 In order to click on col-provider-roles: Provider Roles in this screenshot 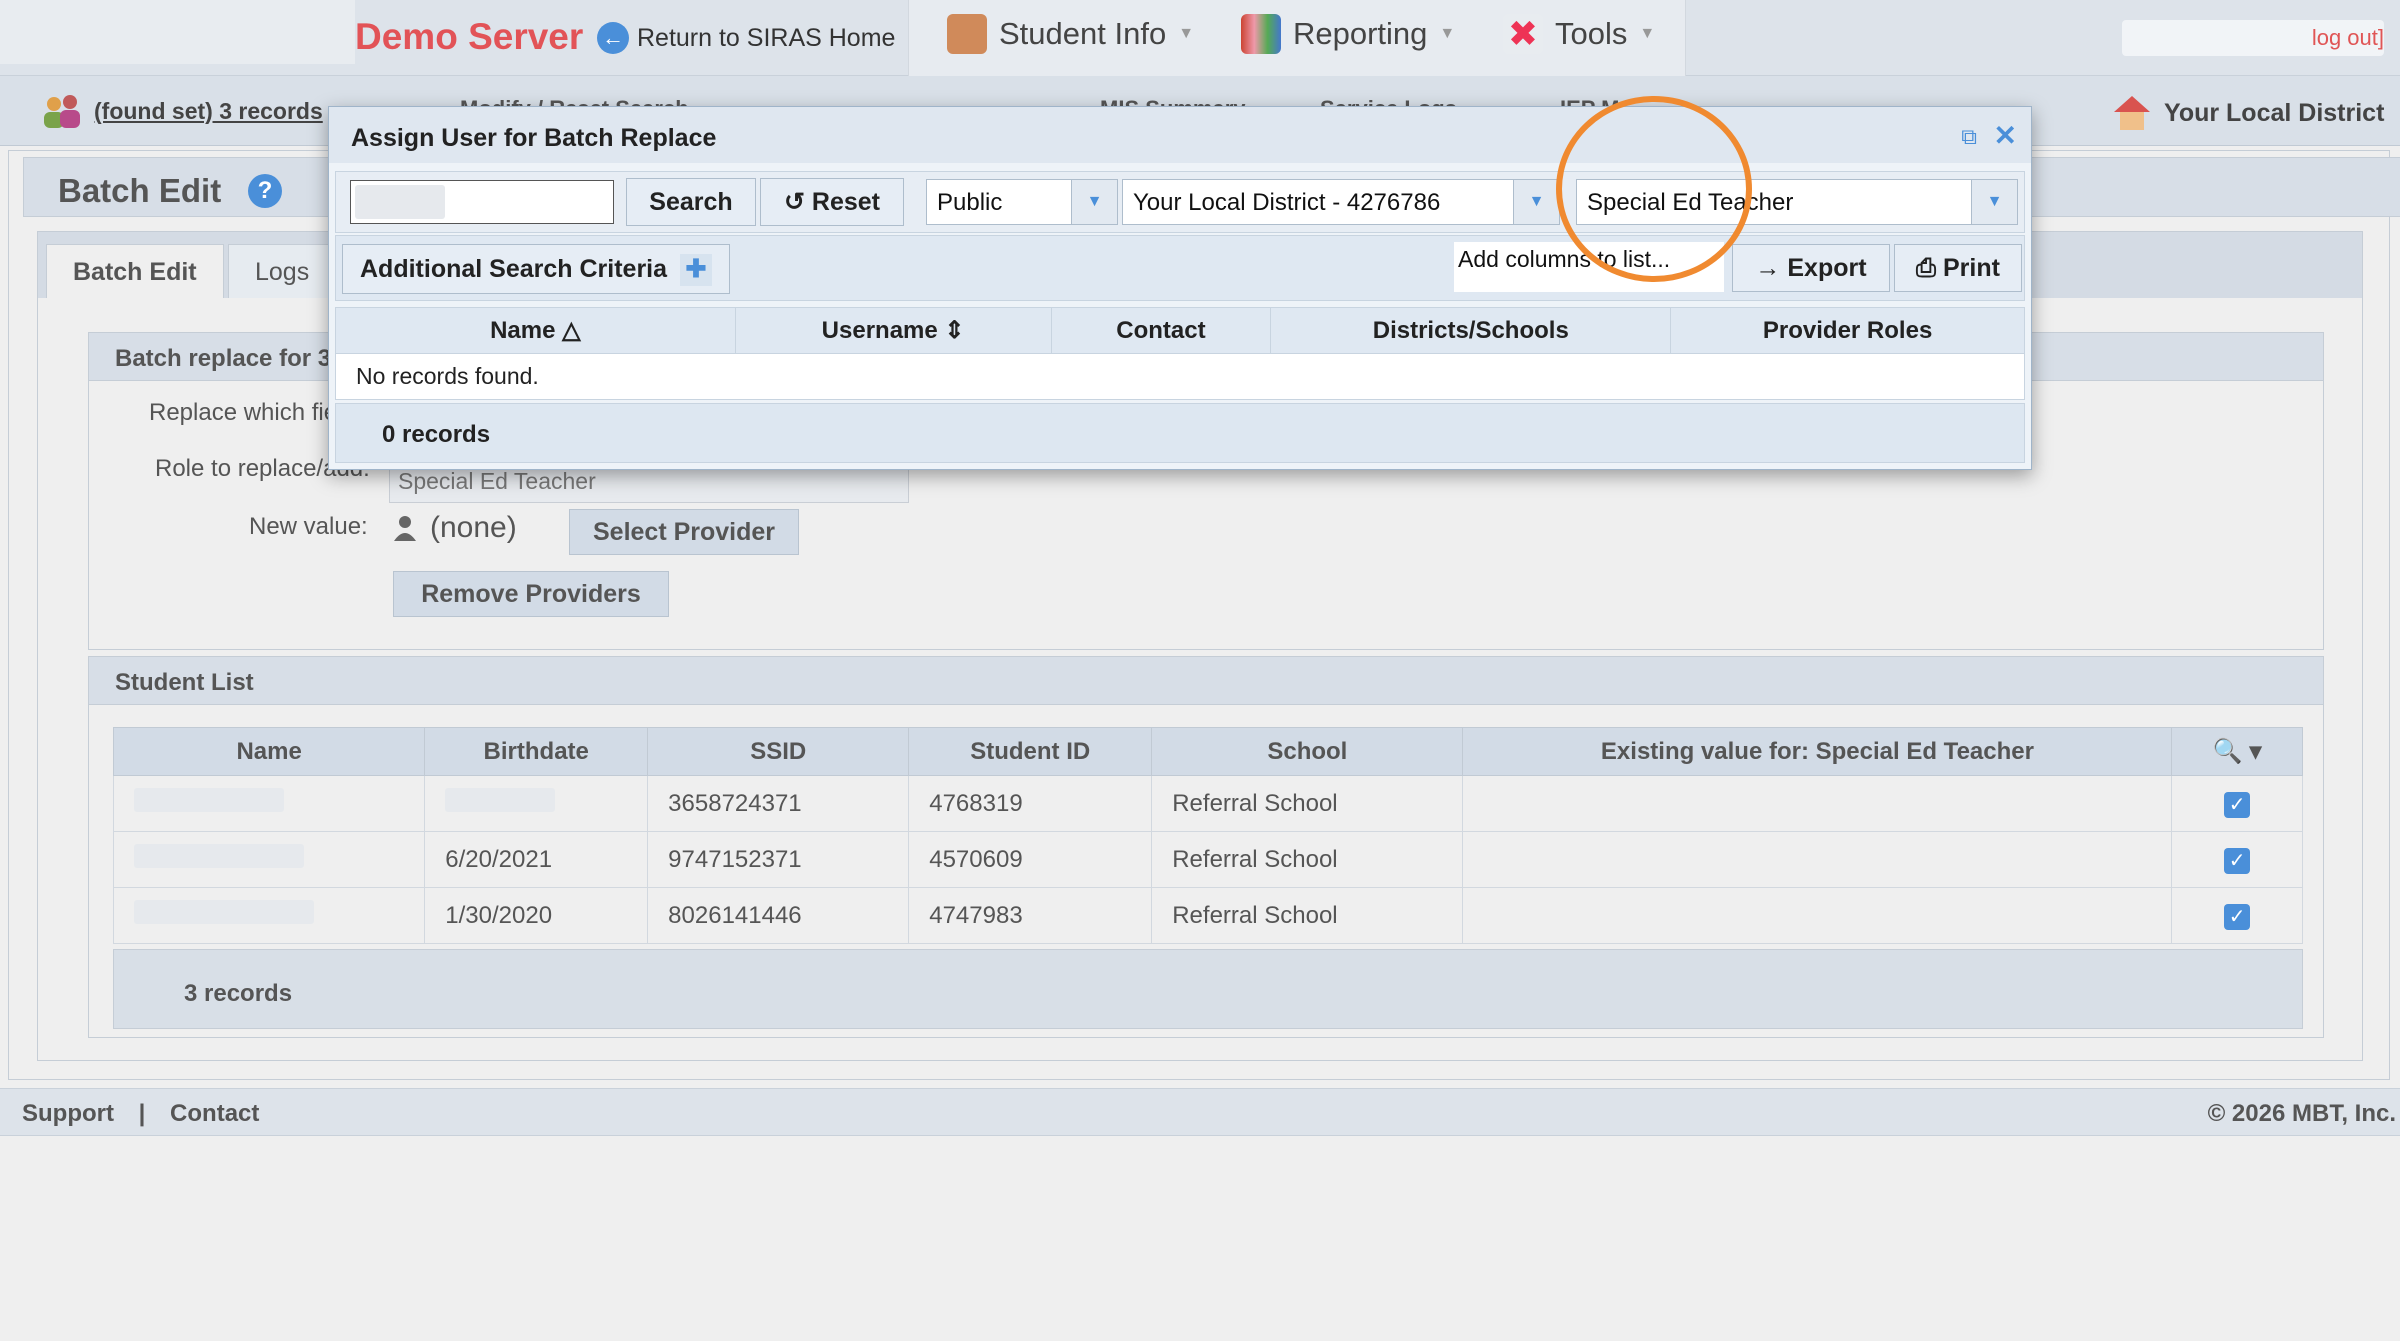, I will do `click(1847, 330)`.